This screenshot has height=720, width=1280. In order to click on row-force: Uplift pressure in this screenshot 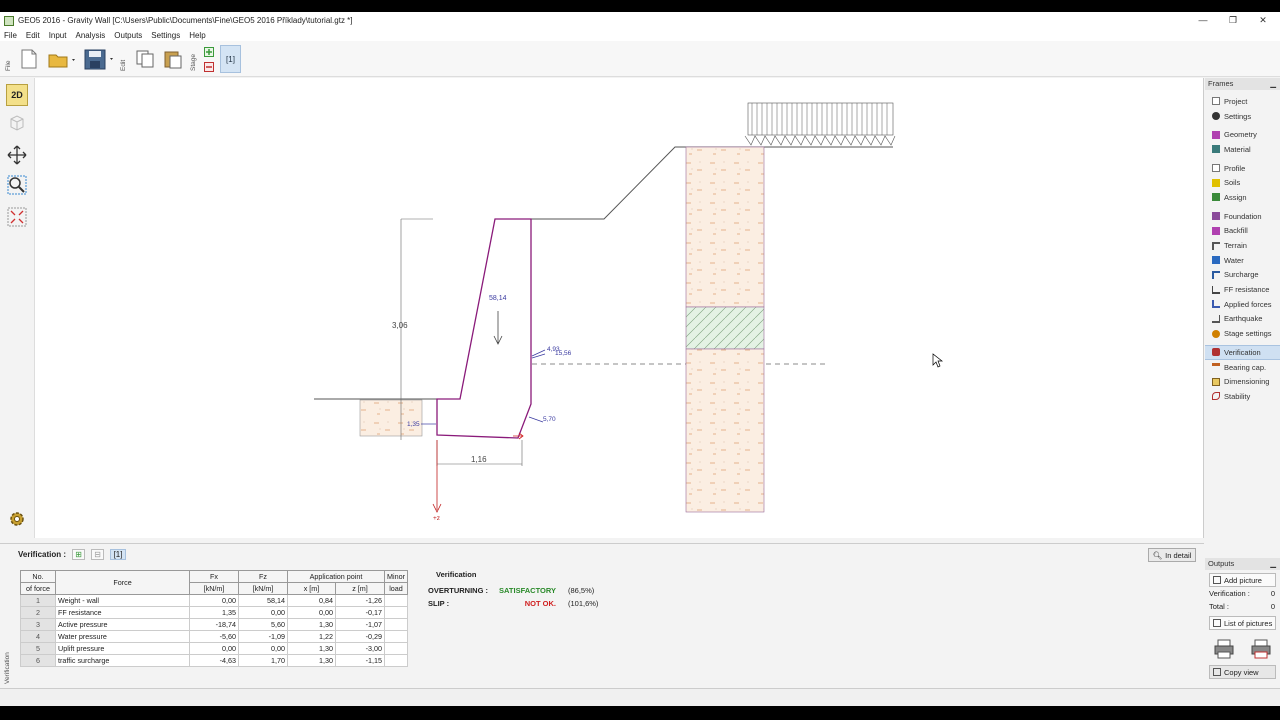, I will do `click(122, 648)`.